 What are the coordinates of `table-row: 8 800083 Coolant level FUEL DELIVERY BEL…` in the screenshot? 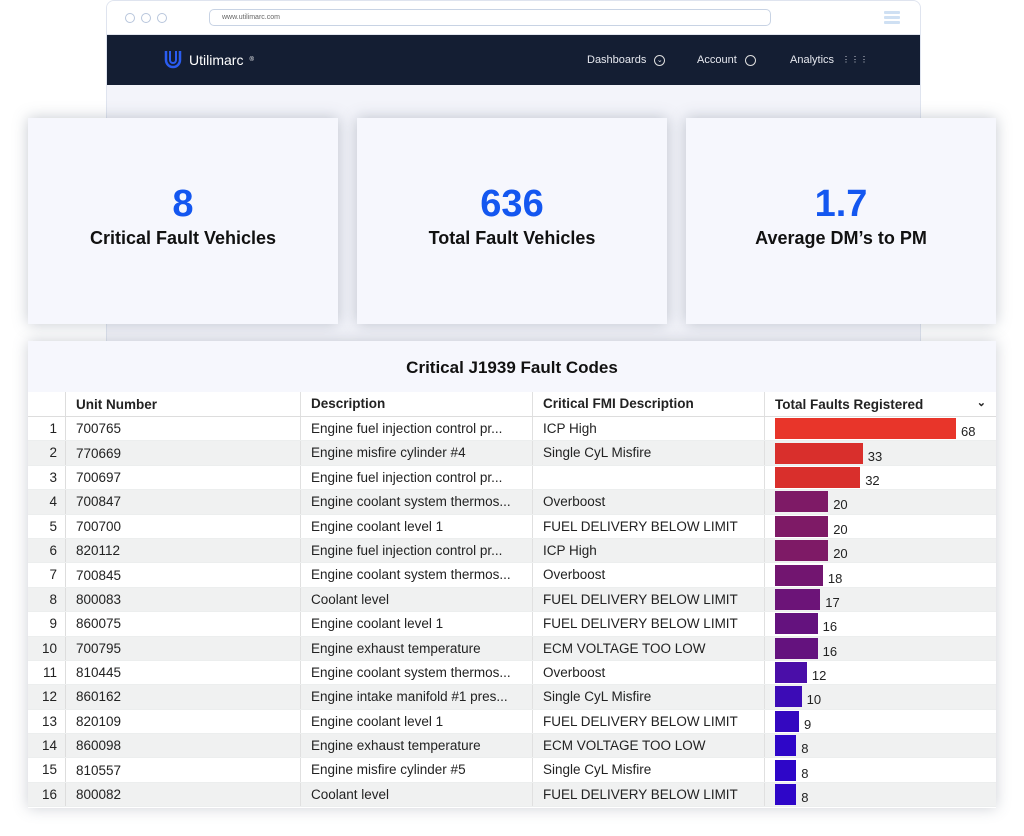 It's located at (512, 600).